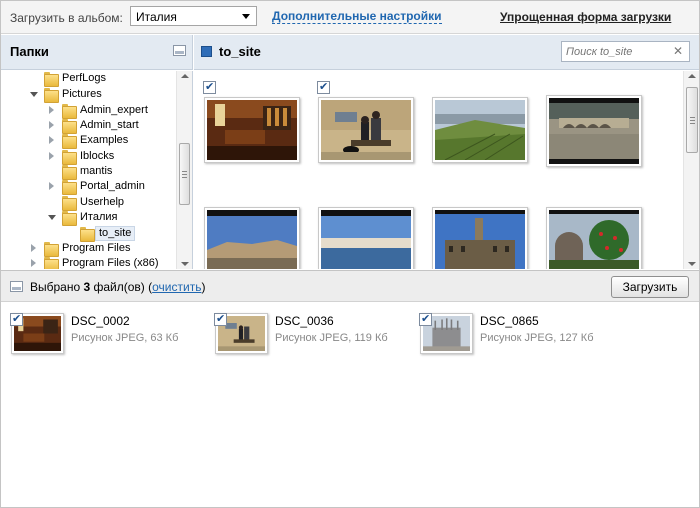 Image resolution: width=700 pixels, height=508 pixels. What do you see at coordinates (156, 17) in the screenshot?
I see `album-select-value: Италия` at bounding box center [156, 17].